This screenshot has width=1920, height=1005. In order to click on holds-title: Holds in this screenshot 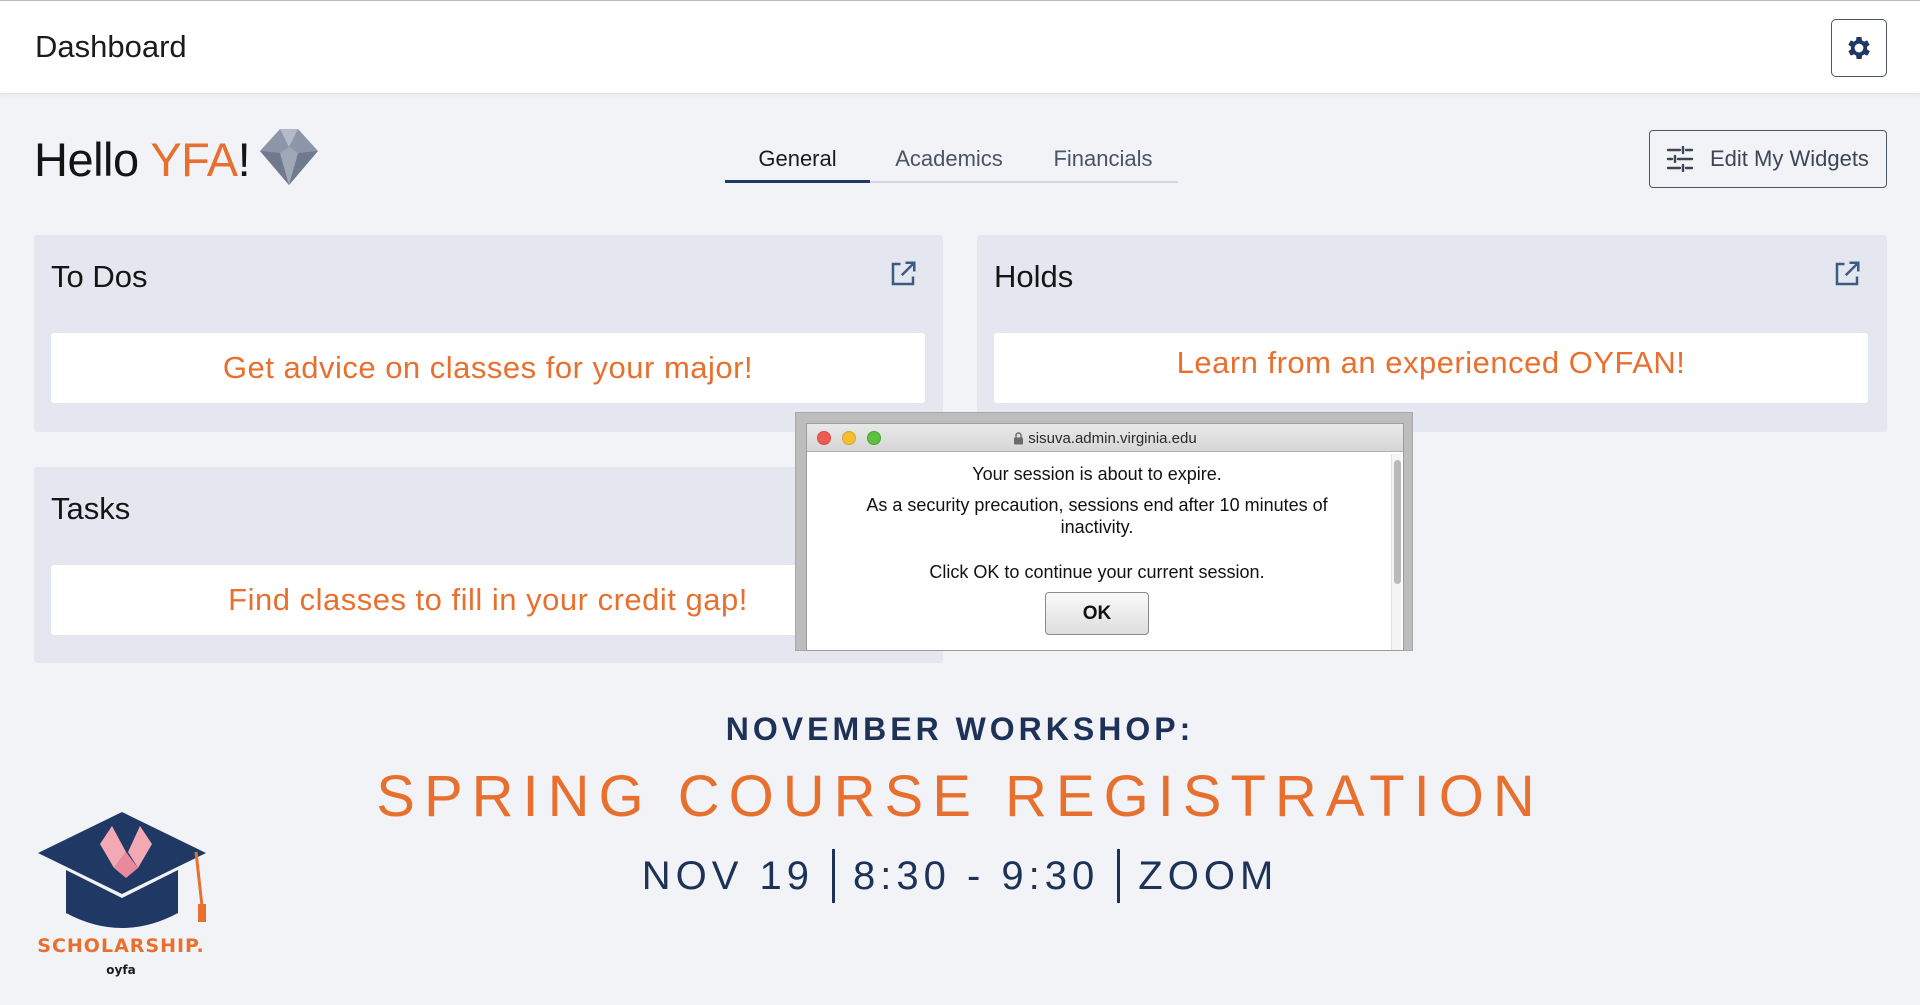, I will do `click(1034, 276)`.